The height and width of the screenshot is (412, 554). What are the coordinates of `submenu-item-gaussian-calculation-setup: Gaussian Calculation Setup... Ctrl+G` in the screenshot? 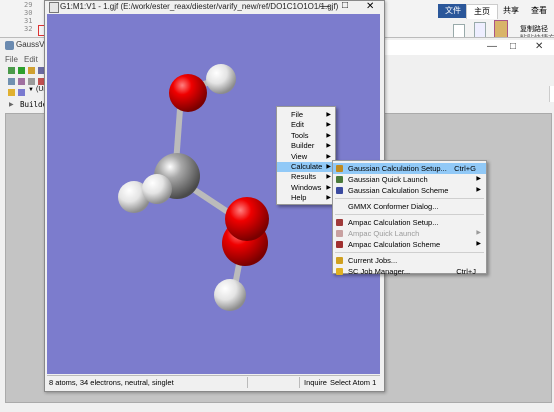 It's located at (409, 168).